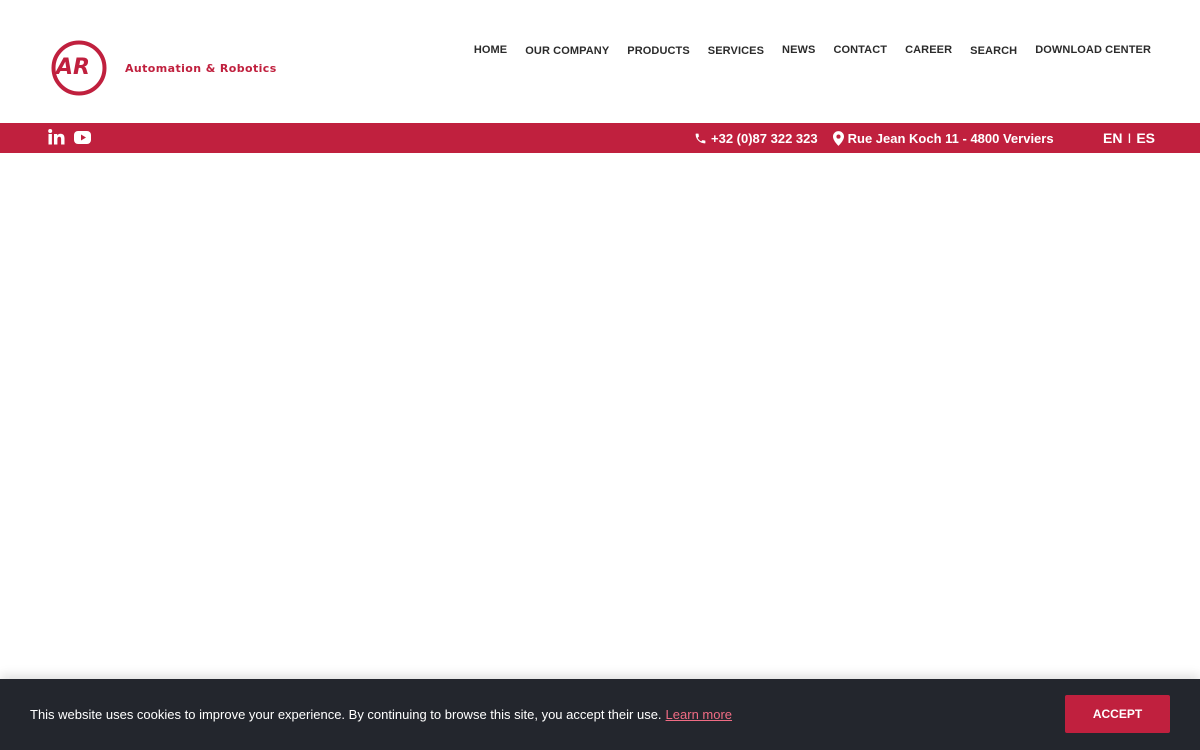 Image resolution: width=1200 pixels, height=750 pixels. What do you see at coordinates (1093, 50) in the screenshot?
I see `nav-download-center: DOWNLOAD CENTER` at bounding box center [1093, 50].